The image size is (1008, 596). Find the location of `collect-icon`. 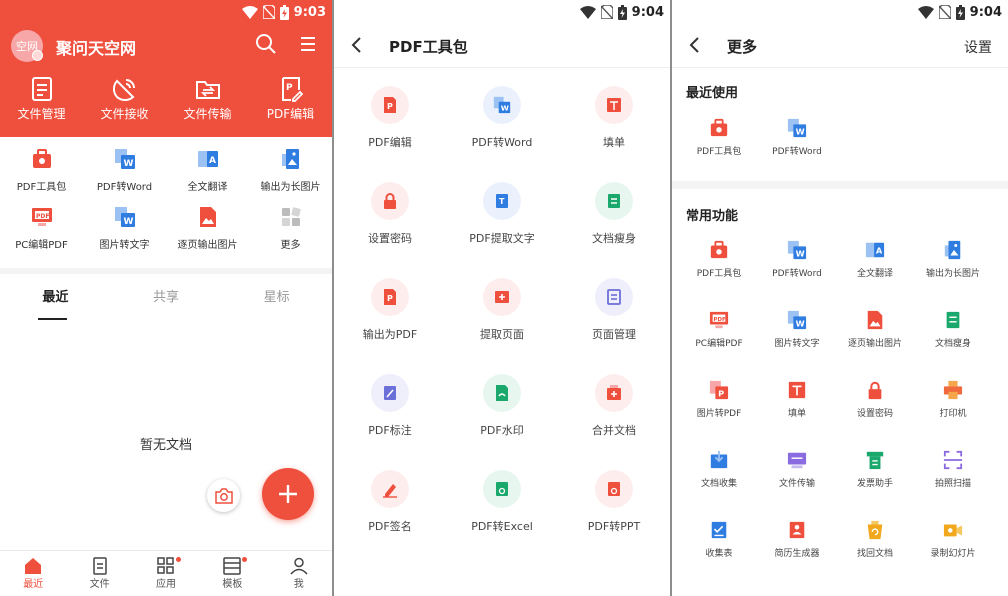

collect-icon is located at coordinates (719, 459).